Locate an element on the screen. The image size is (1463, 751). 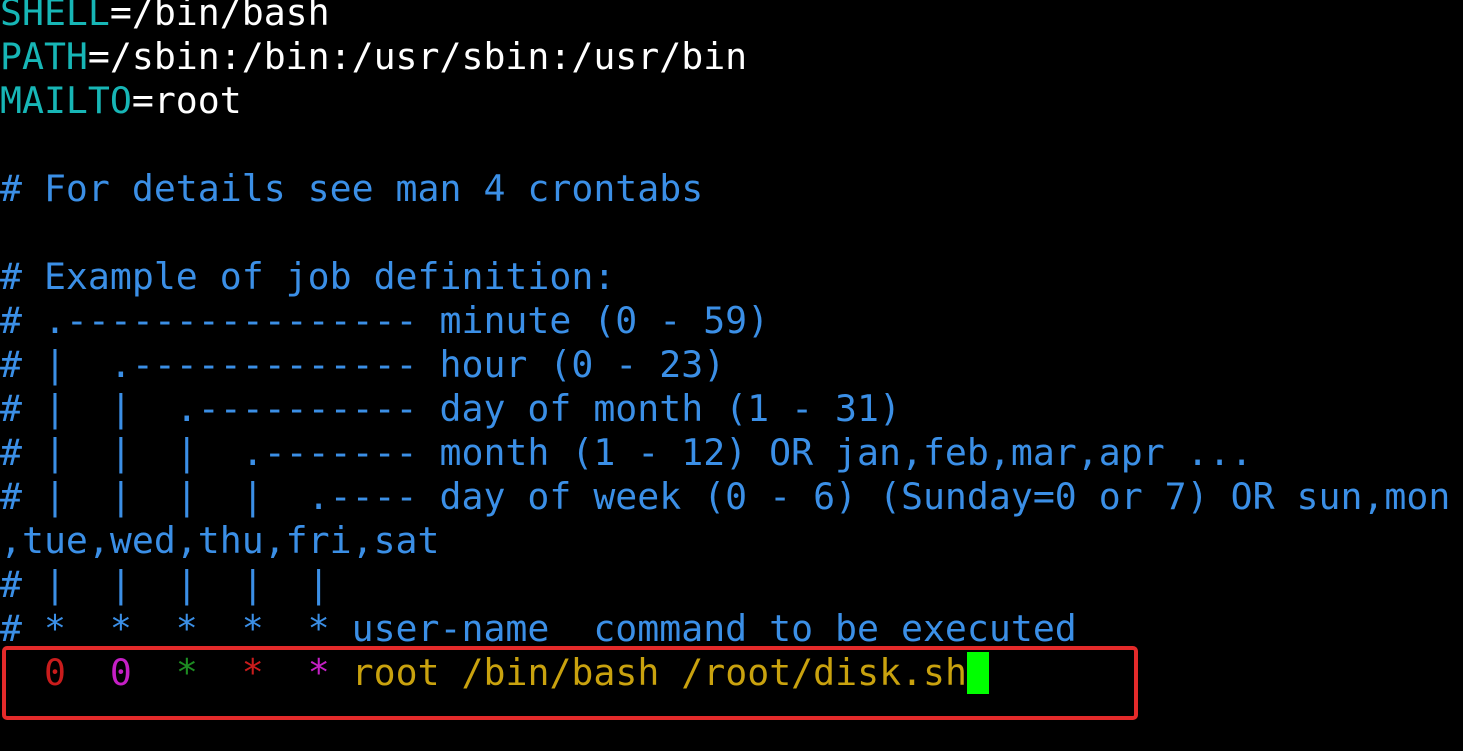
env-var-value: =root is located at coordinates (186, 100).